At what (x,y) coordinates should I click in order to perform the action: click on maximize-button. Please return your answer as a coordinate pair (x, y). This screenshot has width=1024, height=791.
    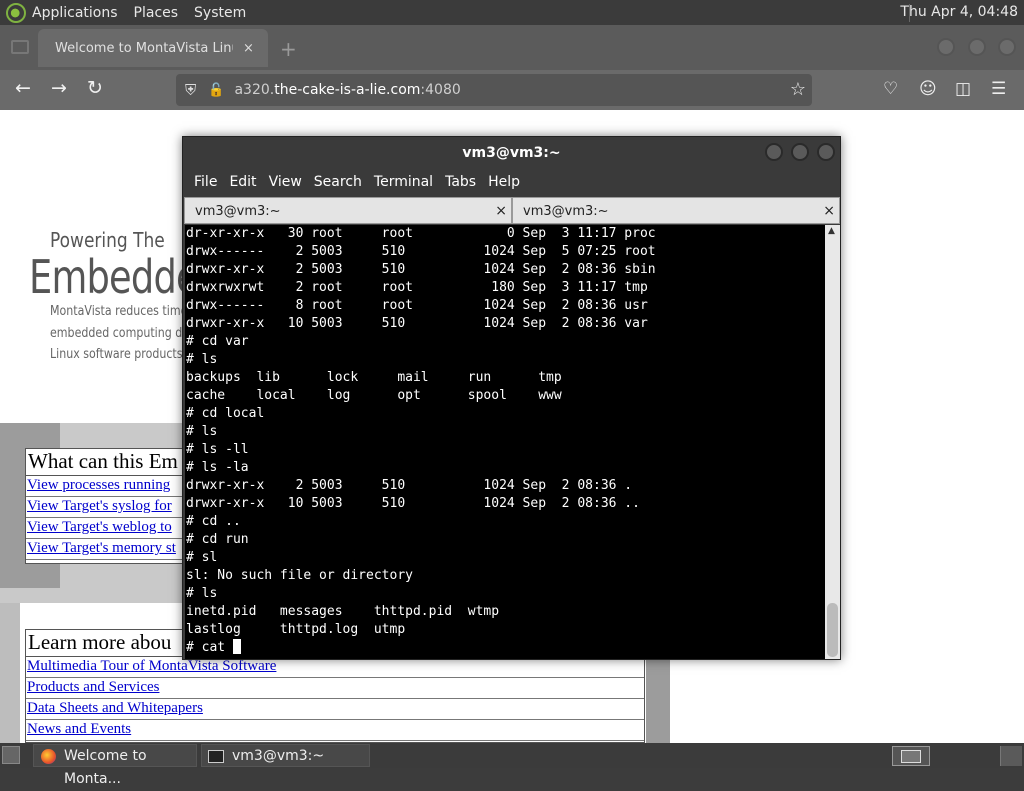
    Looking at the image, I should click on (800, 152).